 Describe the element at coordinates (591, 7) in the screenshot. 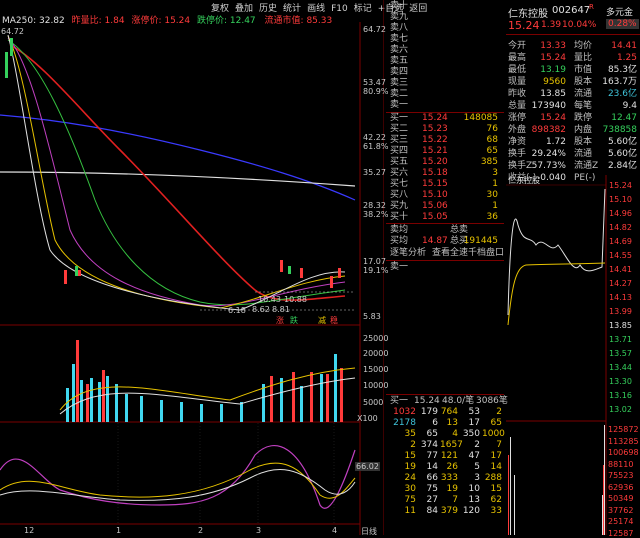

I see `stock-flag: R` at that location.